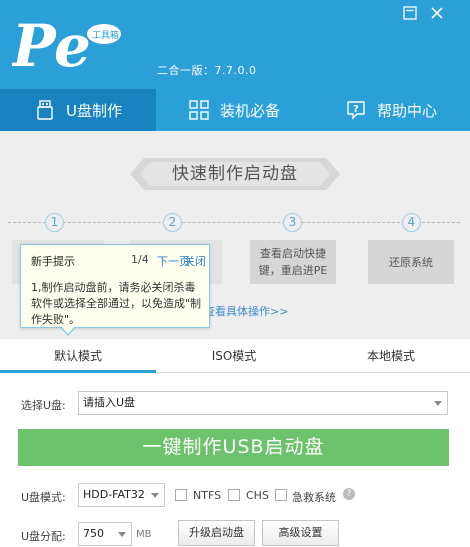 The height and width of the screenshot is (547, 470). Describe the element at coordinates (391, 356) in the screenshot. I see `tab-local-mode: 本地模式` at that location.